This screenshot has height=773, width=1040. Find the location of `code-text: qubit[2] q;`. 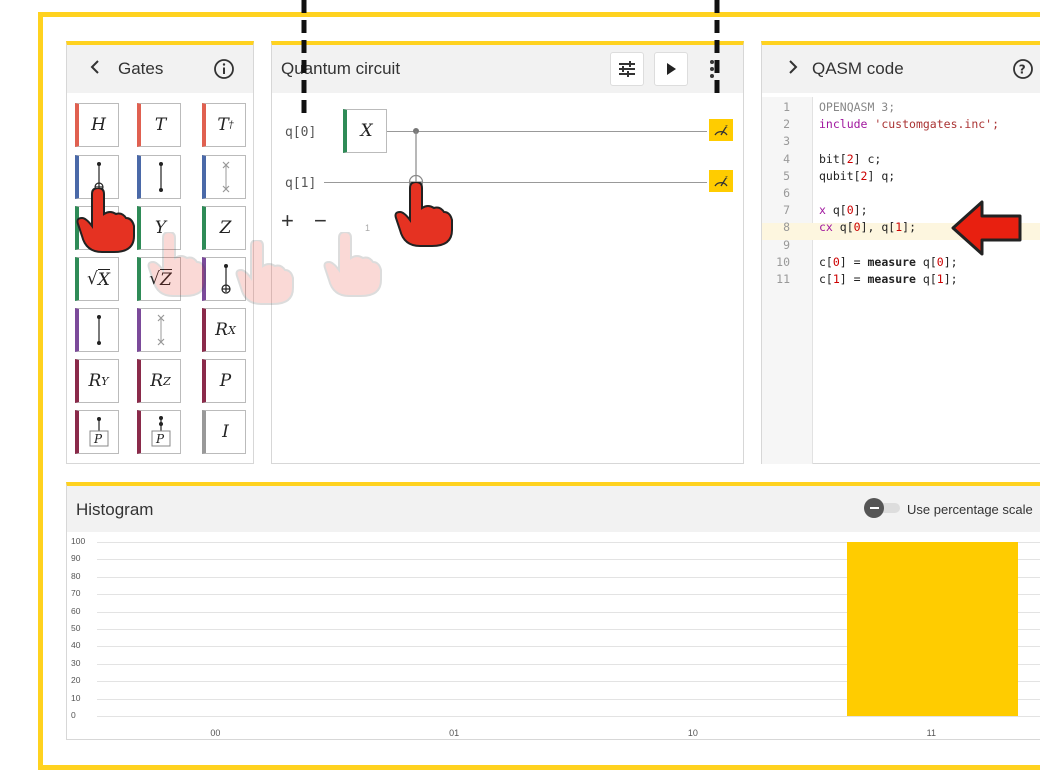

code-text: qubit[2] q; is located at coordinates (857, 175).